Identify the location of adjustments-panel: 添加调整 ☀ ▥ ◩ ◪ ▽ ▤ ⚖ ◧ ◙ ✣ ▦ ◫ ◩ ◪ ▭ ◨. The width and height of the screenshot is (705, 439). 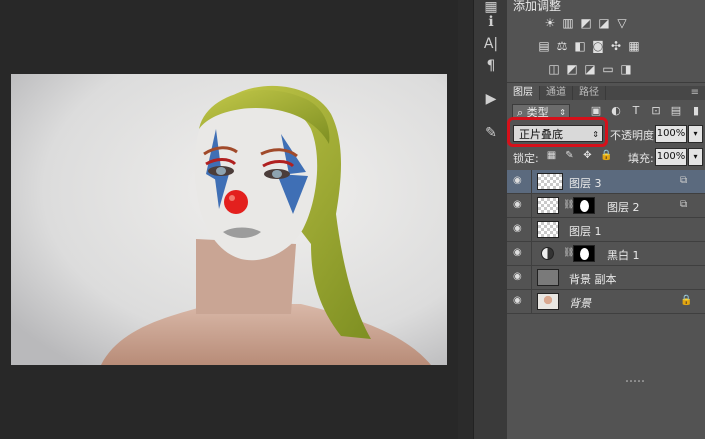
(606, 41).